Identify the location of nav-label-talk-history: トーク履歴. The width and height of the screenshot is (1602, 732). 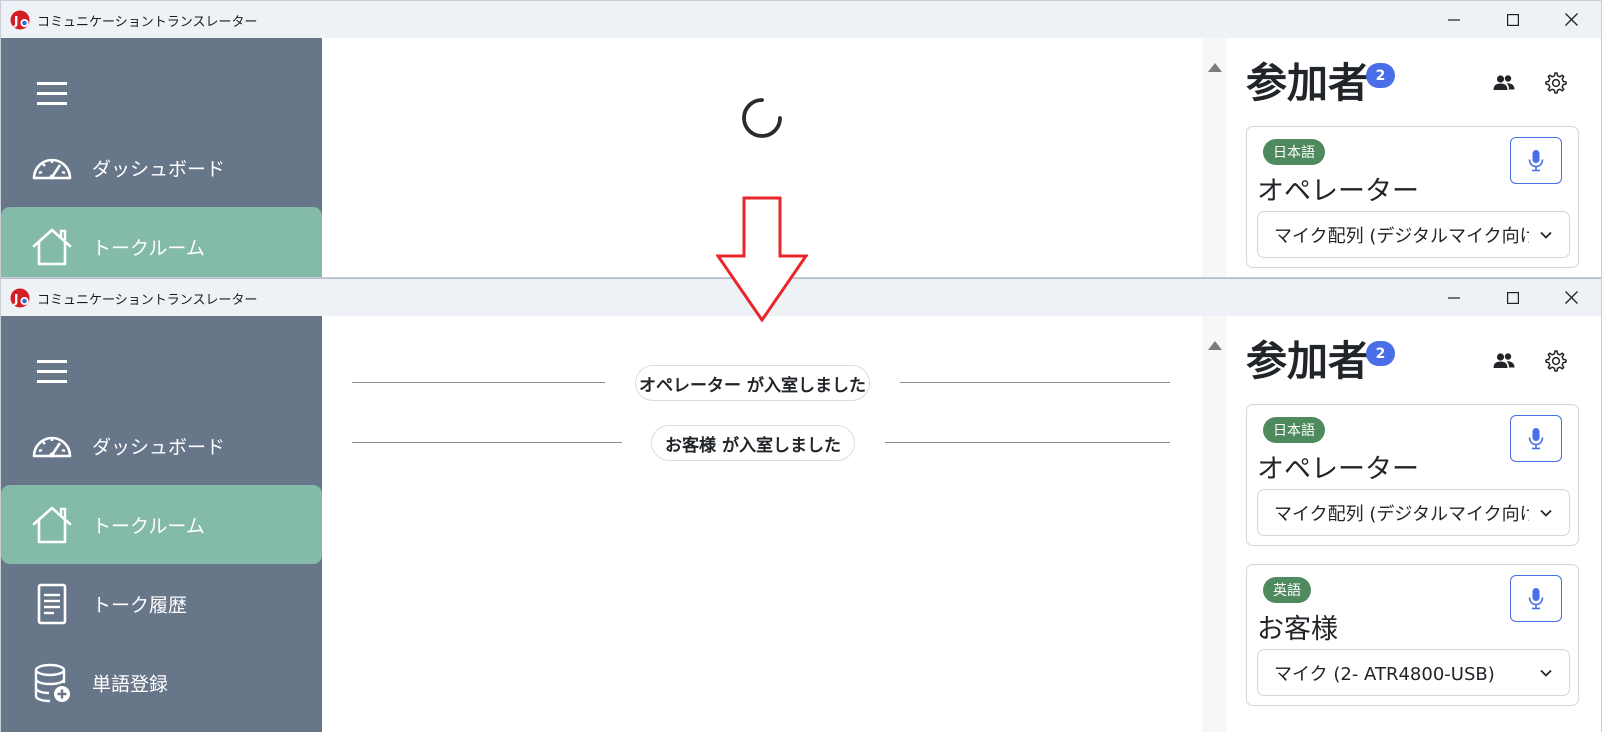
(140, 605).